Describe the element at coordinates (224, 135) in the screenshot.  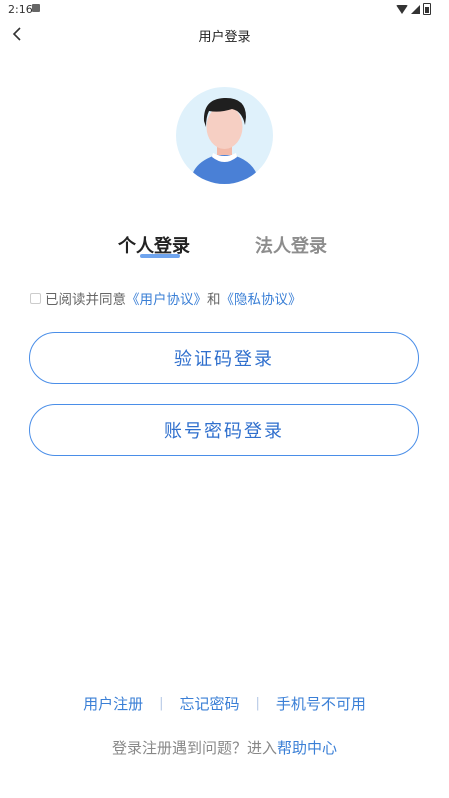
I see `avatar` at that location.